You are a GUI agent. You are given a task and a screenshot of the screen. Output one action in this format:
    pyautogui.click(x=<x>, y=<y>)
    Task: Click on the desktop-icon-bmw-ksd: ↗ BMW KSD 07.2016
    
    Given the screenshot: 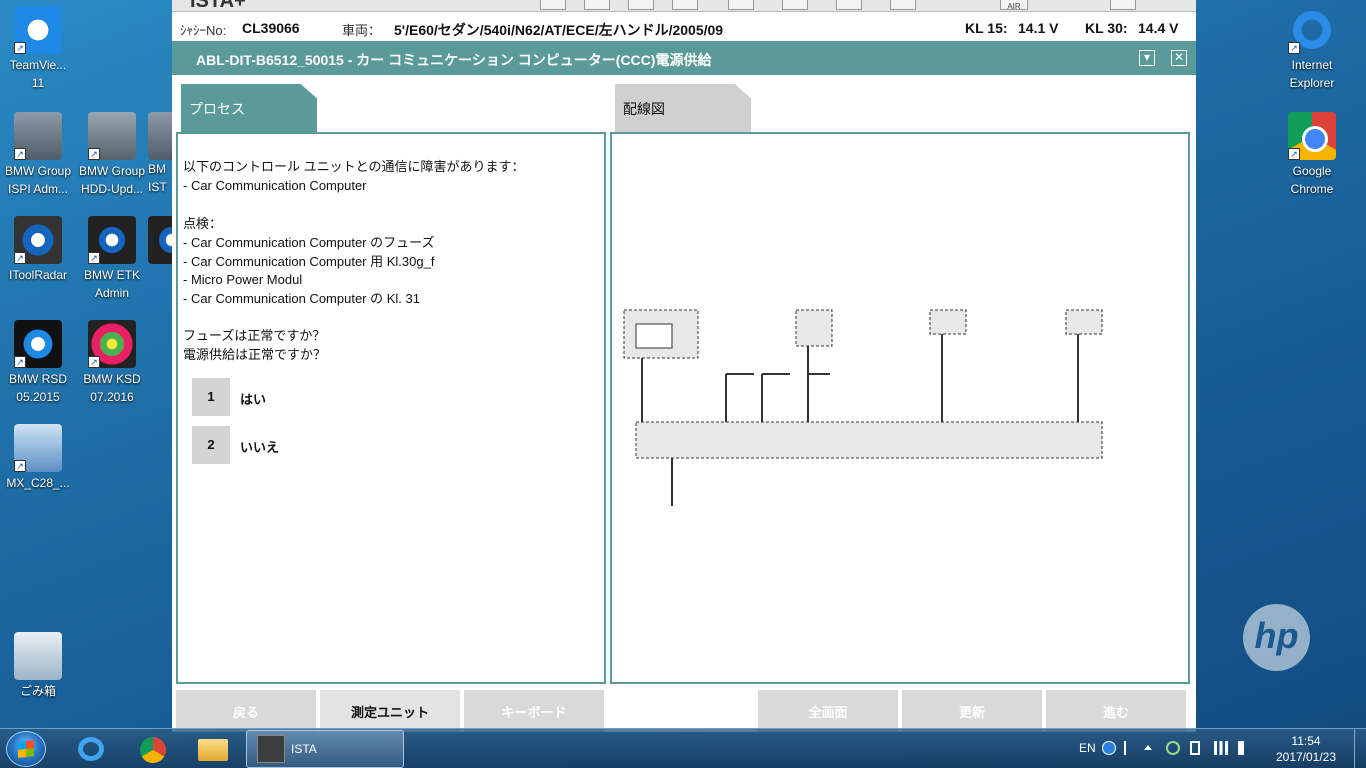 What is the action you would take?
    pyautogui.click(x=112, y=363)
    